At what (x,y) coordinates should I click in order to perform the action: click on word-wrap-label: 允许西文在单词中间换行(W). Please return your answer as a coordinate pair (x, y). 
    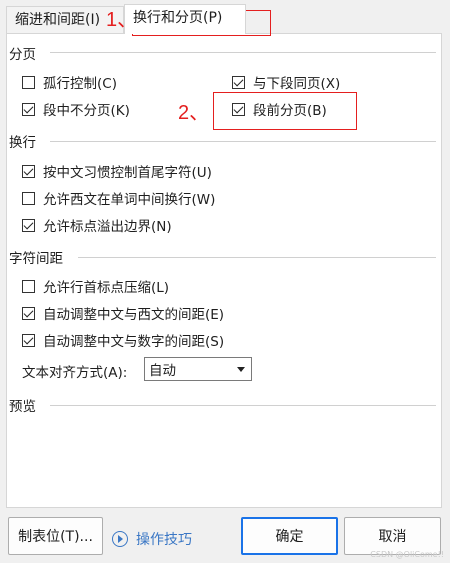
    Looking at the image, I should click on (129, 200).